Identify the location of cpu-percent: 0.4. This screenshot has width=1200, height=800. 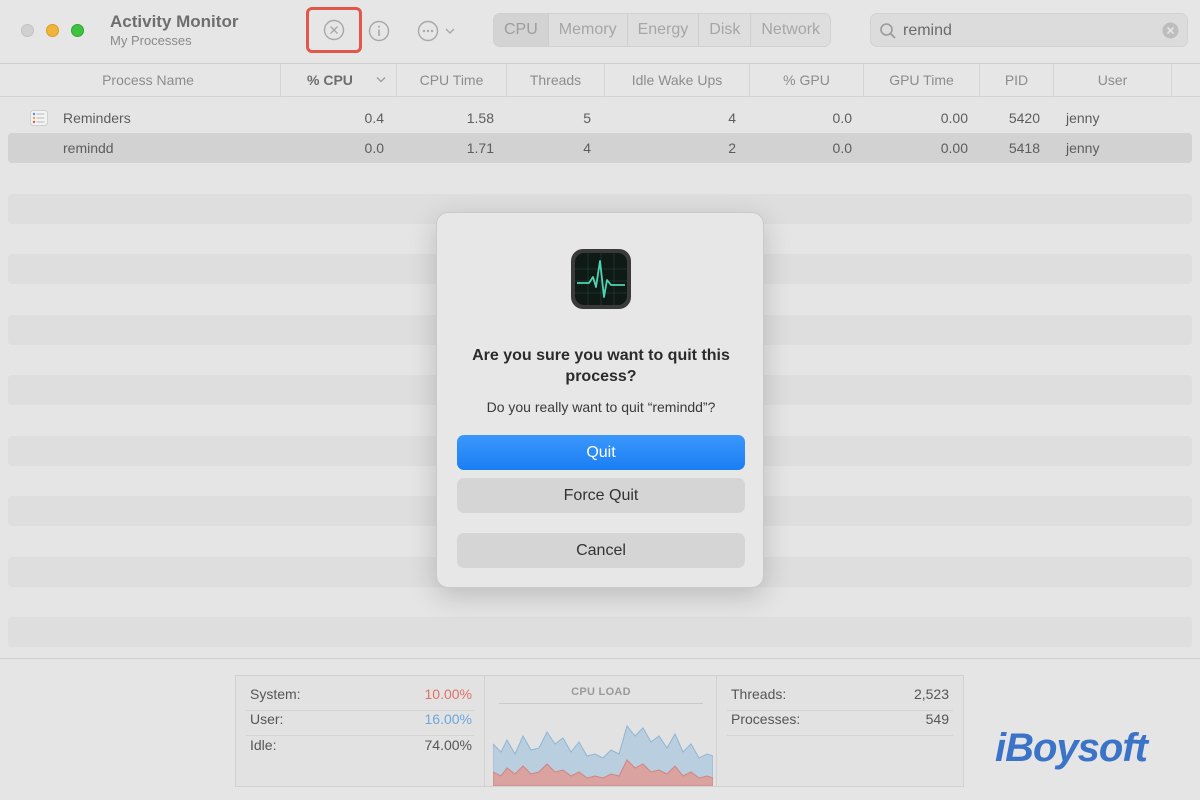
(374, 118).